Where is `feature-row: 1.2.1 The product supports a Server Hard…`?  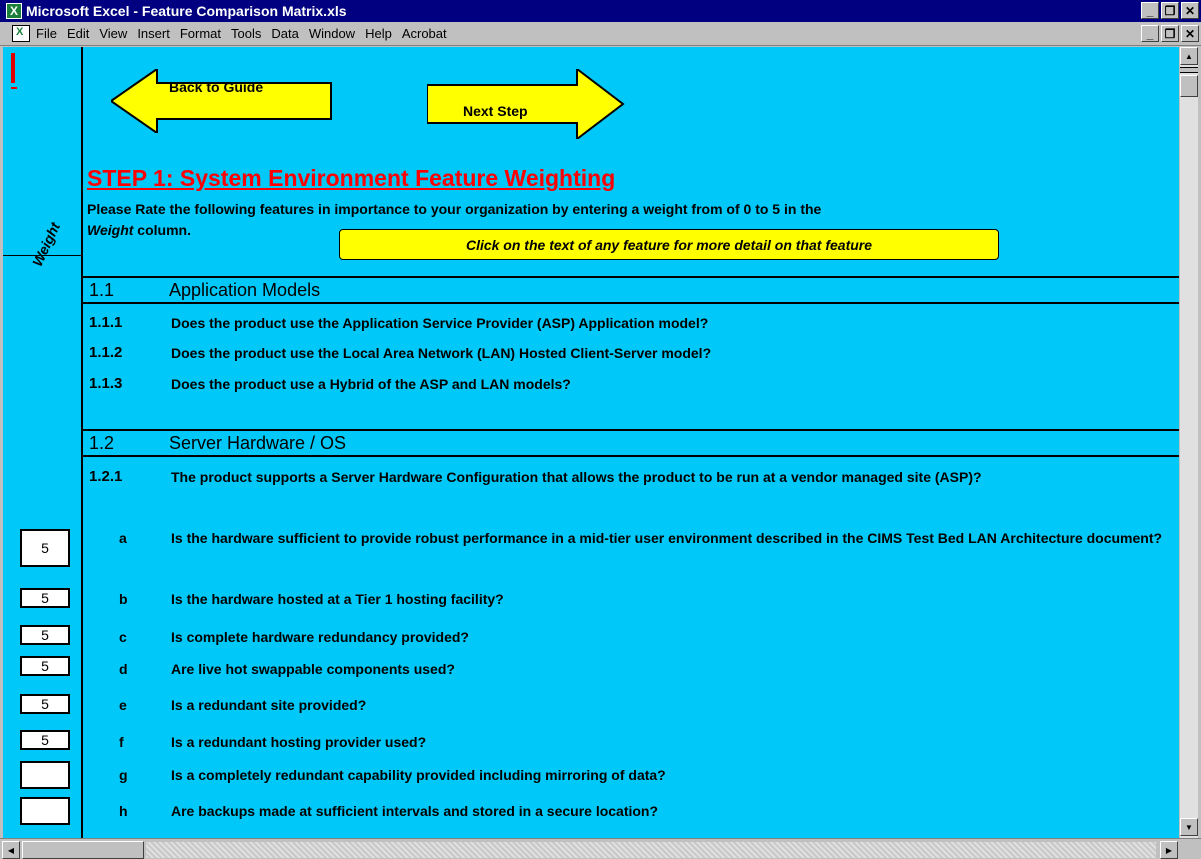
feature-row: 1.2.1 The product supports a Server Hard… is located at coordinates (631, 477).